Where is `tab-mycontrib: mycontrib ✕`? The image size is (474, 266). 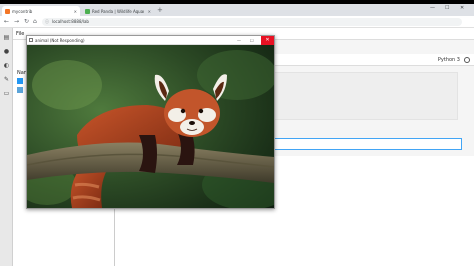
tab-mycontrib: mycontrib ✕ is located at coordinates (41, 11).